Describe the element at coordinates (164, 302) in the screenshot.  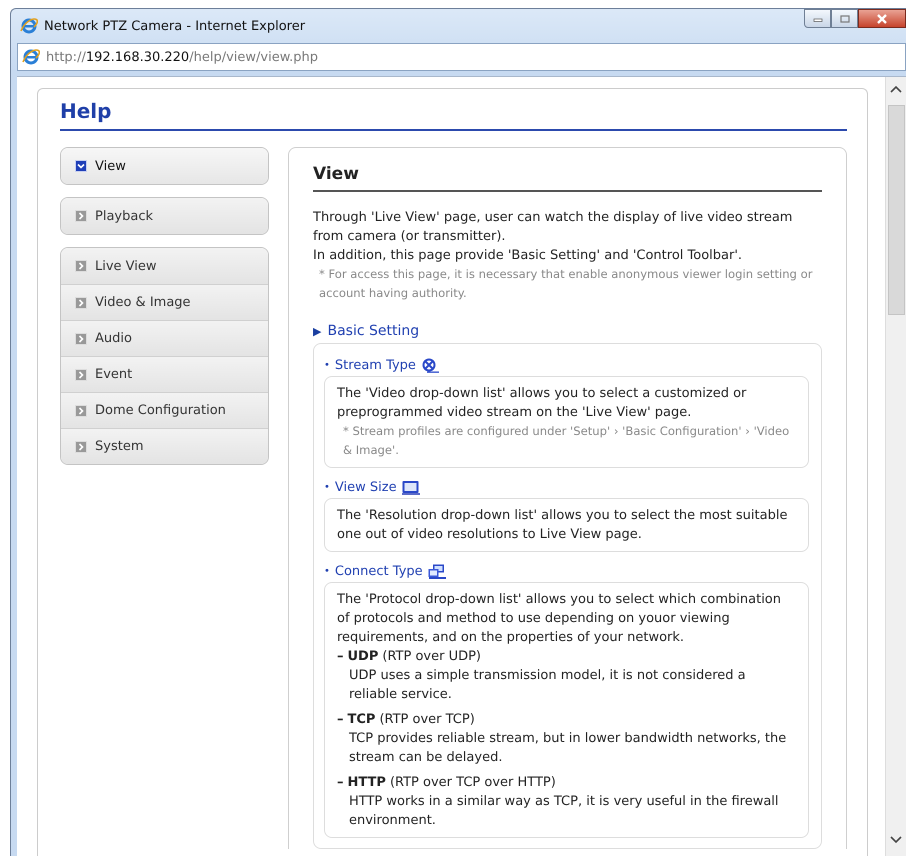
I see `menu-item: Video & Image` at that location.